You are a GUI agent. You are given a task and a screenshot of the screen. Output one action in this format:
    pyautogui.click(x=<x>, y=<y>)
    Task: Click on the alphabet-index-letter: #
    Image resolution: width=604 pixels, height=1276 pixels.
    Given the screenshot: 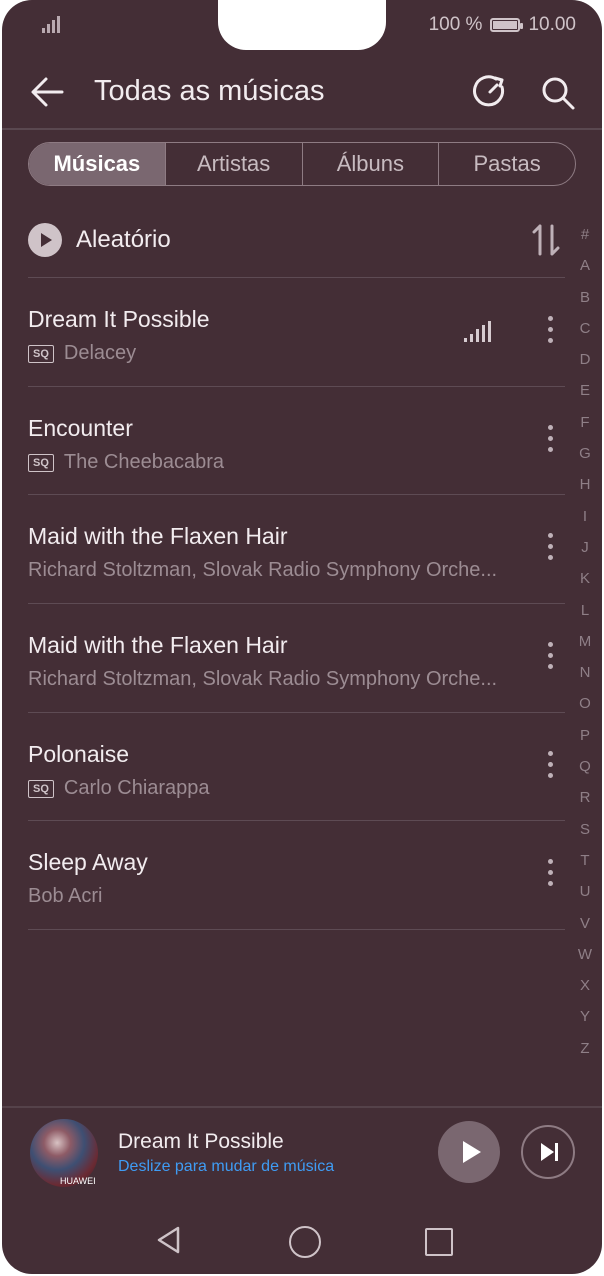 What is the action you would take?
    pyautogui.click(x=585, y=241)
    